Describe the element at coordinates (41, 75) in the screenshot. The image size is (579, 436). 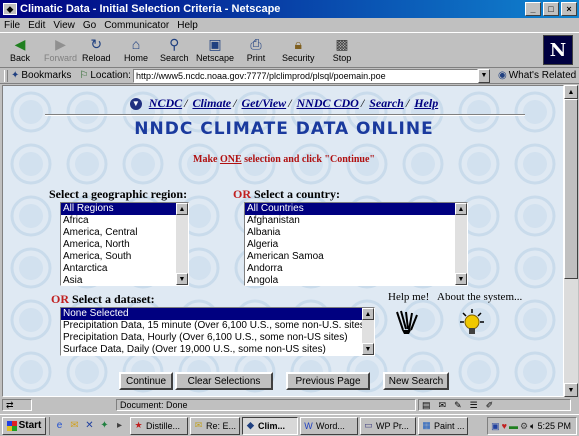
I see `bookmarks-button: ✦ Bookmarks` at that location.